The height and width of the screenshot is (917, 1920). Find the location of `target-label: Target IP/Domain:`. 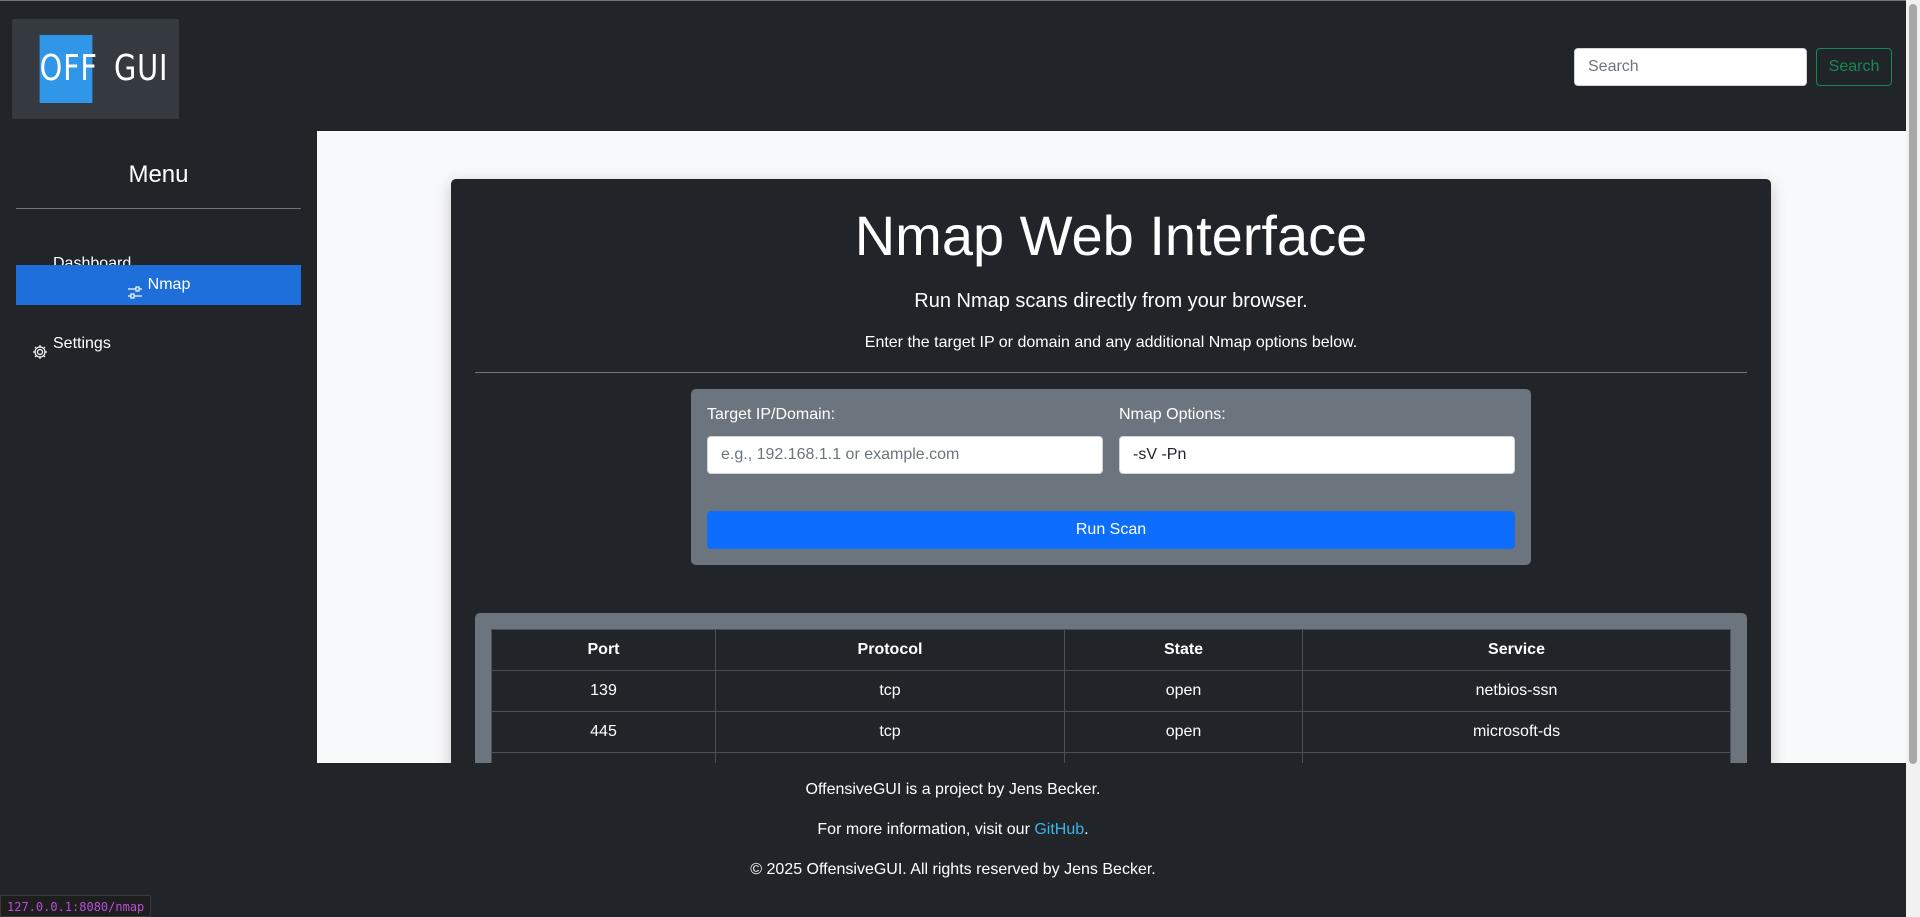

target-label: Target IP/Domain: is located at coordinates (771, 414).